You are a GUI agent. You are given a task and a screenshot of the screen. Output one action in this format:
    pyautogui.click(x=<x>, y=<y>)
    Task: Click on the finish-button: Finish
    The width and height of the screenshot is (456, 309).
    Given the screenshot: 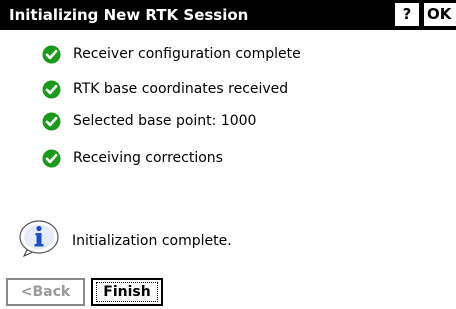 What is the action you would take?
    pyautogui.click(x=127, y=292)
    